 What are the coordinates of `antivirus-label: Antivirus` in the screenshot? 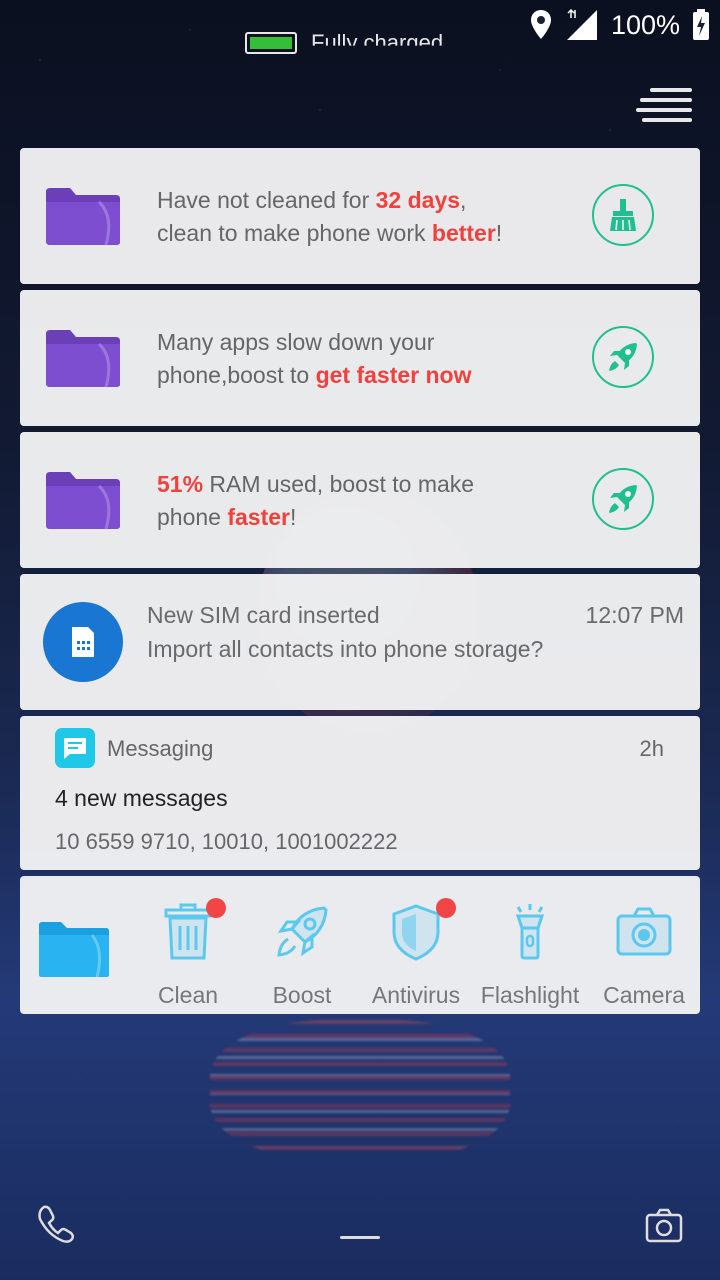 It's located at (416, 995).